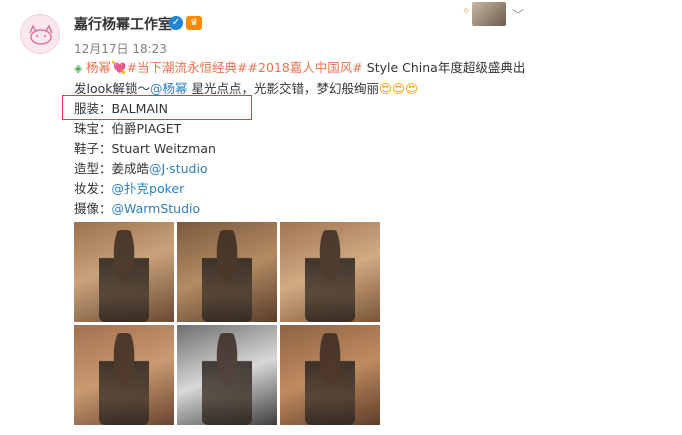 The width and height of the screenshot is (682, 435). What do you see at coordinates (187, 67) in the screenshot?
I see `topic-link-1: #当下潮流永恒经典#` at bounding box center [187, 67].